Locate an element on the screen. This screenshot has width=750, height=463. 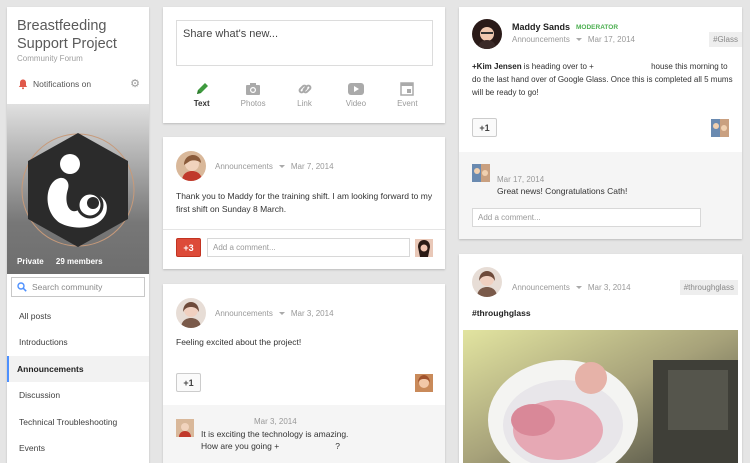
notifications-toggle: Notifications on is located at coordinates (54, 84).